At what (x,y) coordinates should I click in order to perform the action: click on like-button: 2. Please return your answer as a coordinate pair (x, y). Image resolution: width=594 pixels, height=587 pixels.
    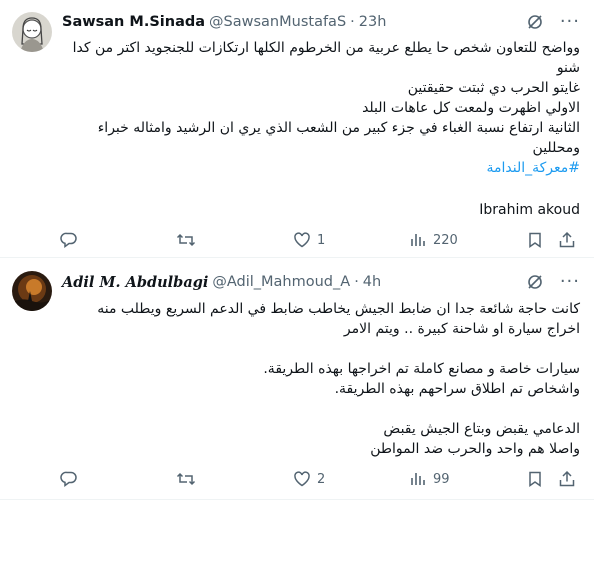
    Looking at the image, I should click on (309, 479).